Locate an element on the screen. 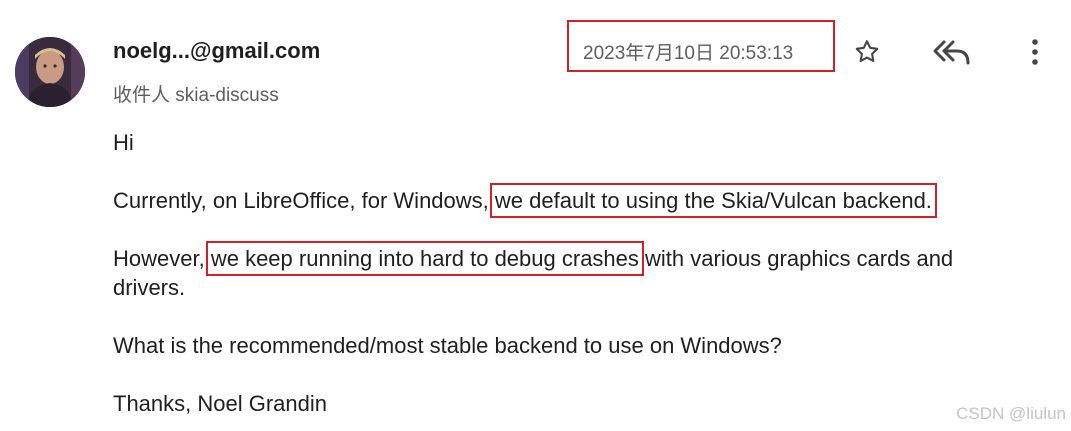 The image size is (1071, 431). email-datetime: 2023年7月10日 20:53:13 is located at coordinates (688, 53).